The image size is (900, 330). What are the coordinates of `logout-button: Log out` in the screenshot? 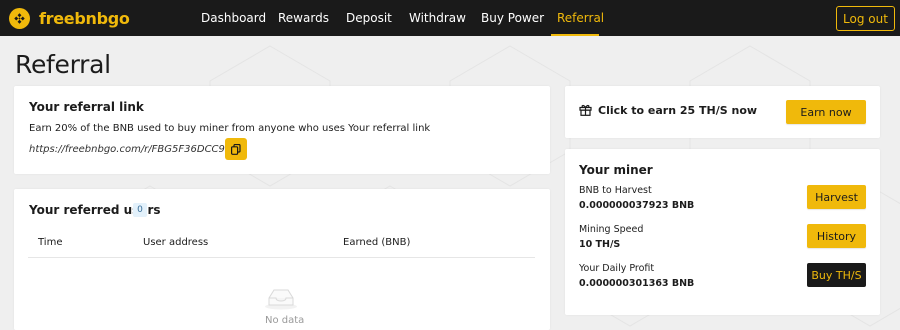 It's located at (865, 18).